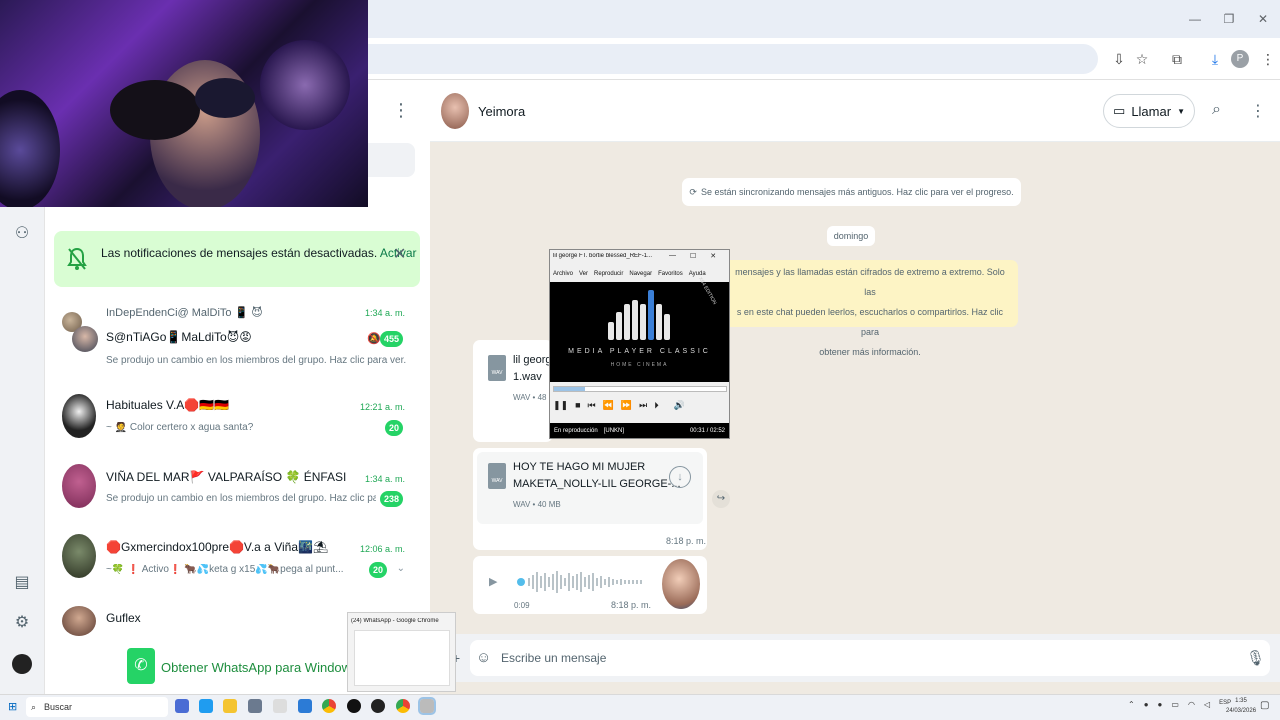 Image resolution: width=1280 pixels, height=720 pixels. What do you see at coordinates (97, 707) in the screenshot?
I see `taskbar-search: ⌕ Buscar` at bounding box center [97, 707].